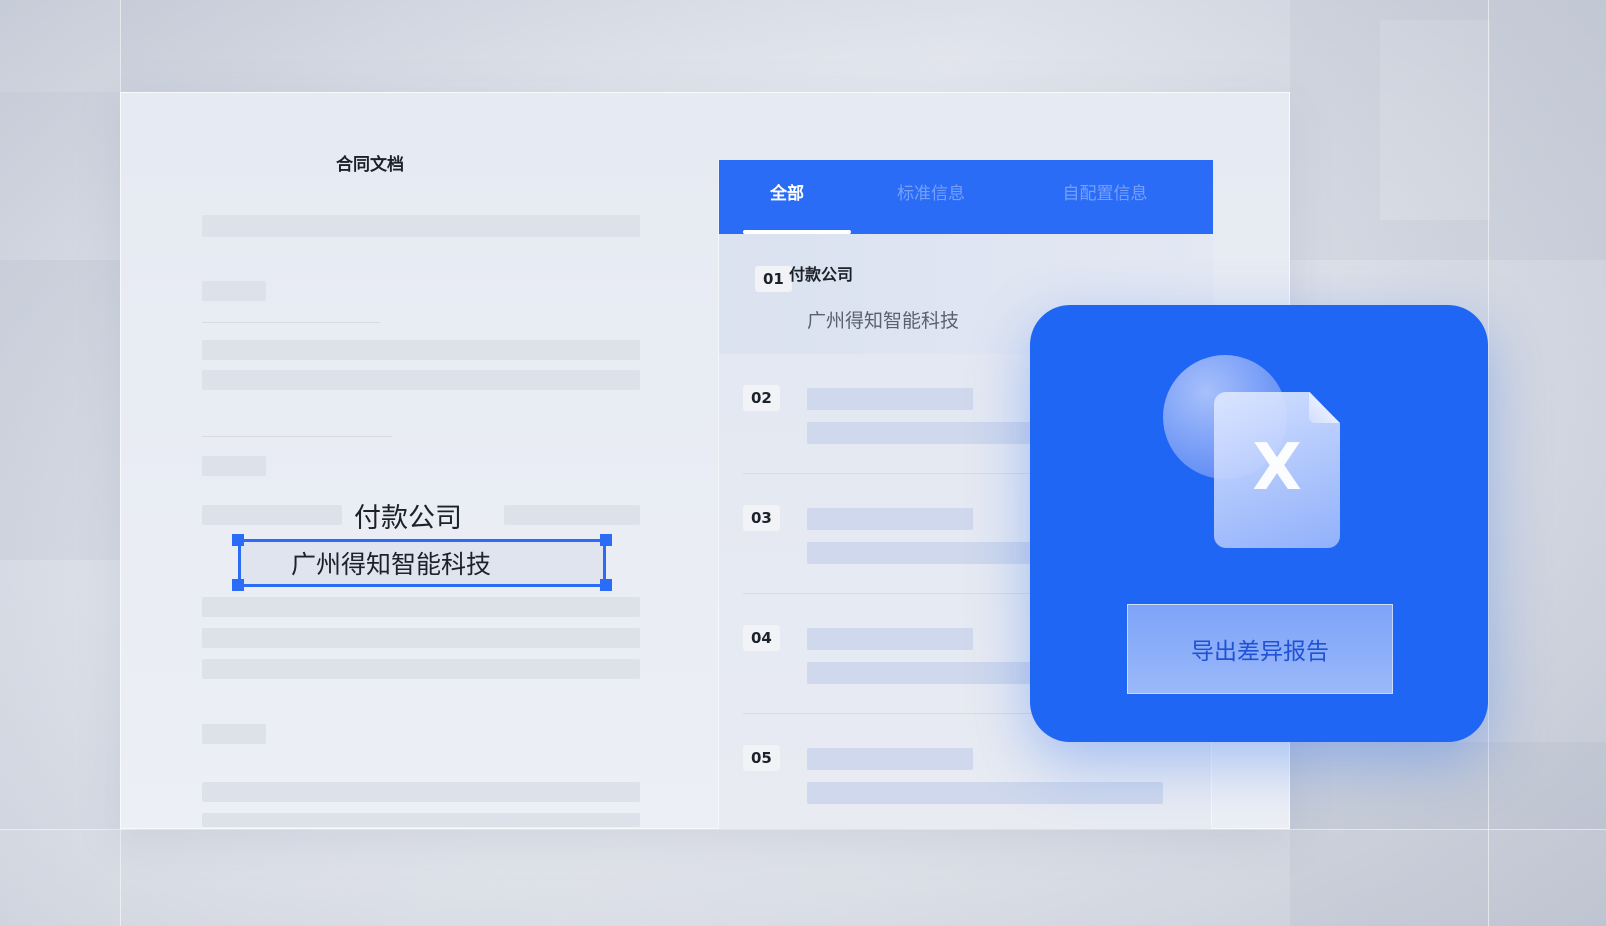 The height and width of the screenshot is (926, 1606). I want to click on tab-custom-info: 自配置信息, so click(1105, 197).